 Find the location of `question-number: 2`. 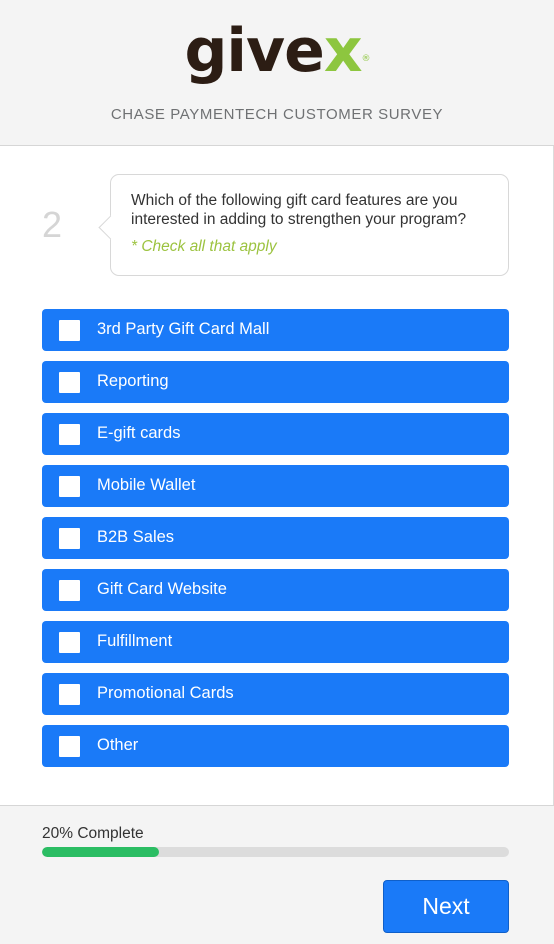

question-number: 2 is located at coordinates (52, 224).